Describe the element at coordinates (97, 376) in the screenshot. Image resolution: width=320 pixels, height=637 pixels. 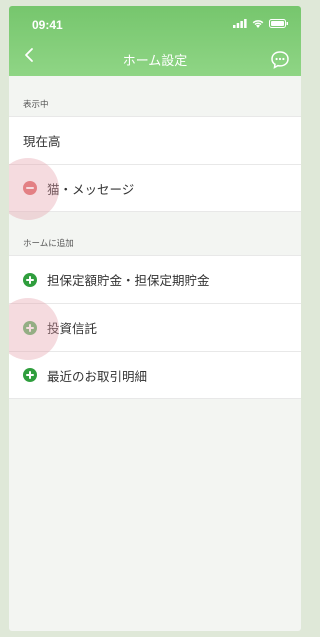
I see `list-item-label: 最近のお取引明細` at that location.